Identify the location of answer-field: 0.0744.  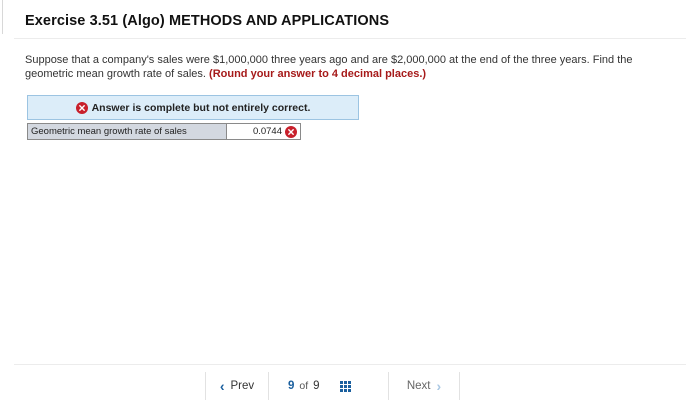
(263, 131).